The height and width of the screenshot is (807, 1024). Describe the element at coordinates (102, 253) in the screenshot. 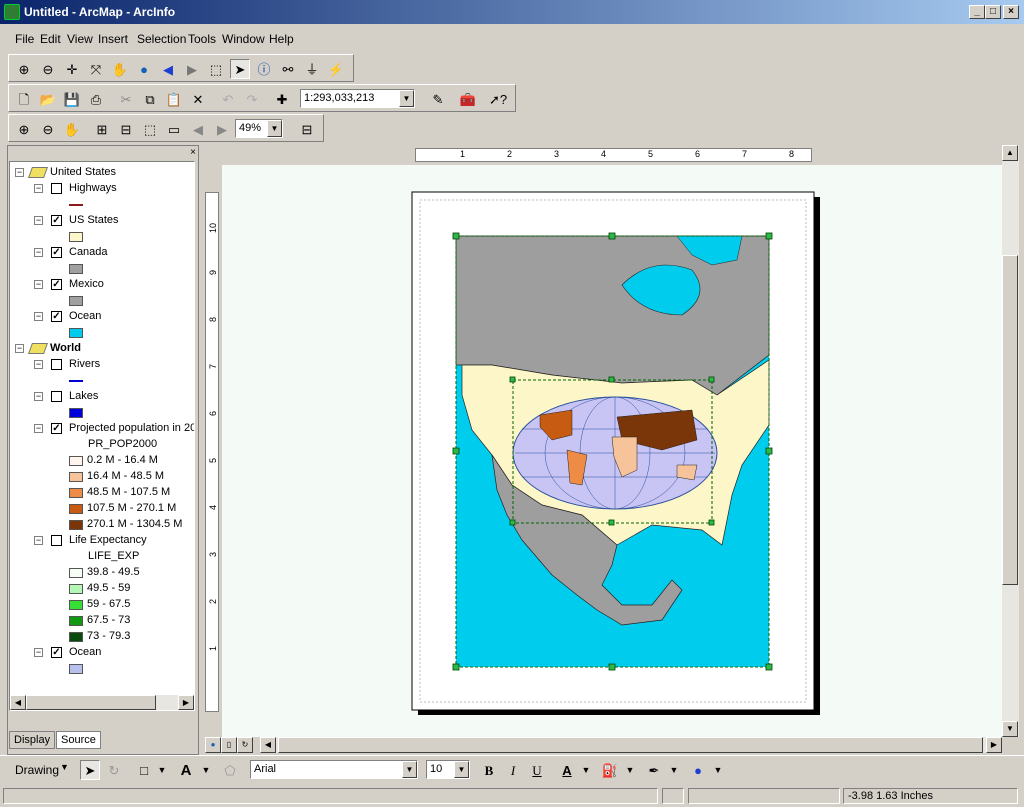

I see `toc-layer: − ✓ Canada` at that location.